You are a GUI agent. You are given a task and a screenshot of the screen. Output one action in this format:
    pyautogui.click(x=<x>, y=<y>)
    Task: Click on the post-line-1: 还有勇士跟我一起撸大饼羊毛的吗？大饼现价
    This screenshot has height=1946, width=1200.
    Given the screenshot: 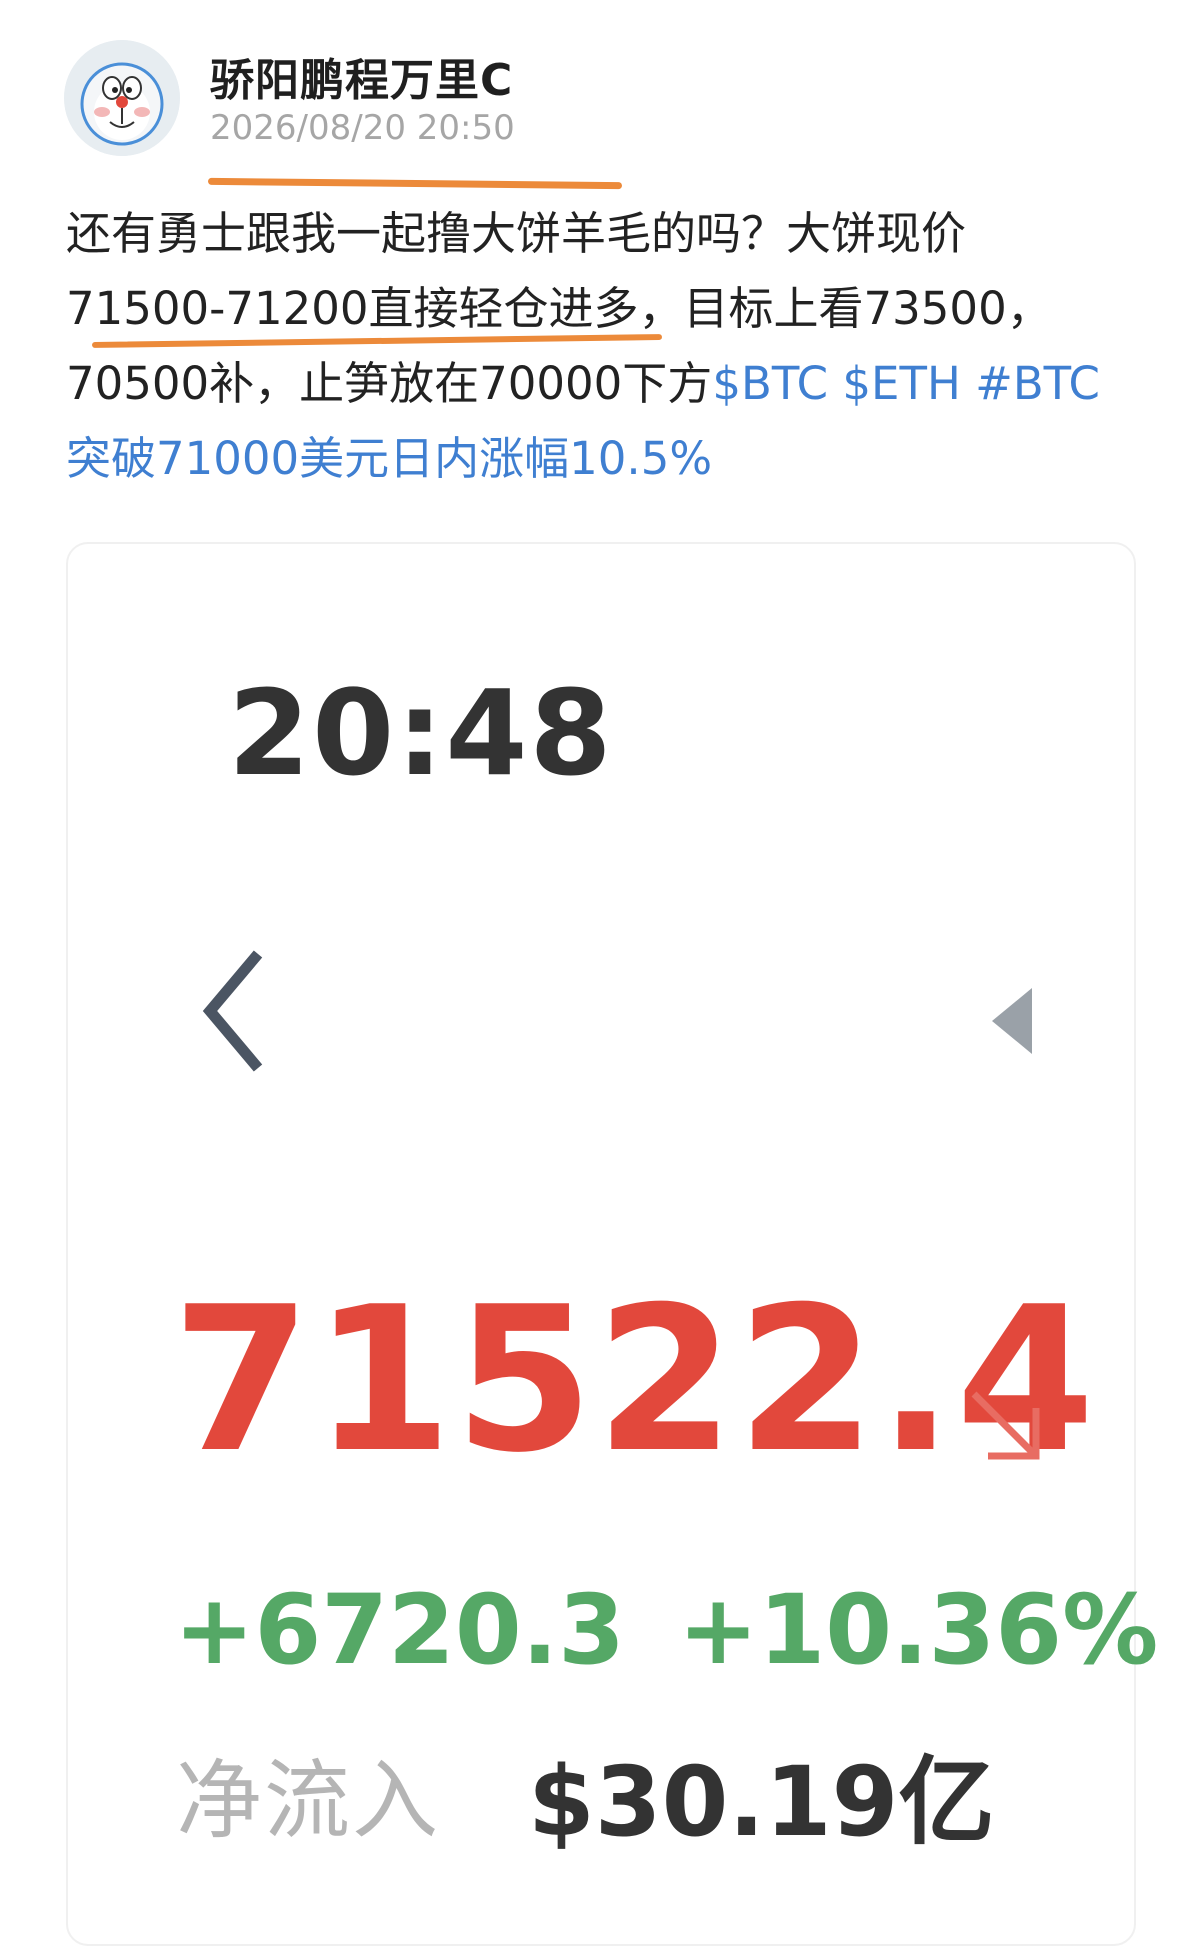 What is the action you would take?
    pyautogui.click(x=516, y=233)
    